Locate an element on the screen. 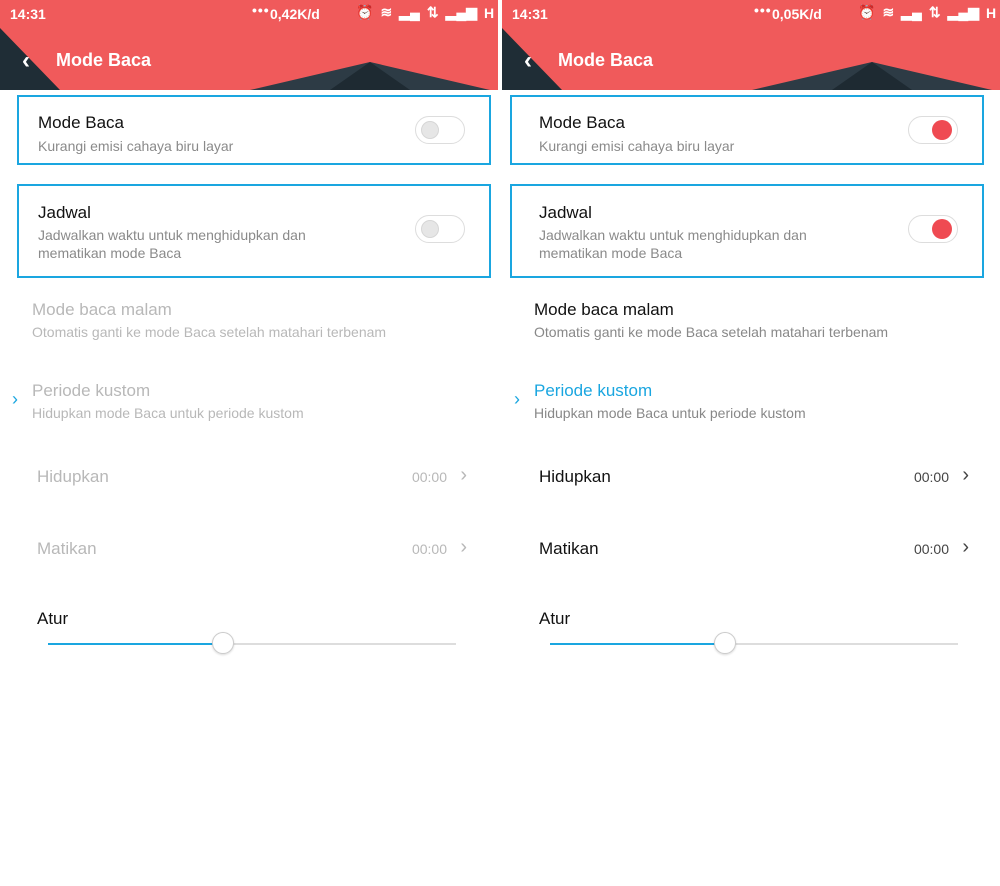  network-speed: 0,05K/d is located at coordinates (797, 14).